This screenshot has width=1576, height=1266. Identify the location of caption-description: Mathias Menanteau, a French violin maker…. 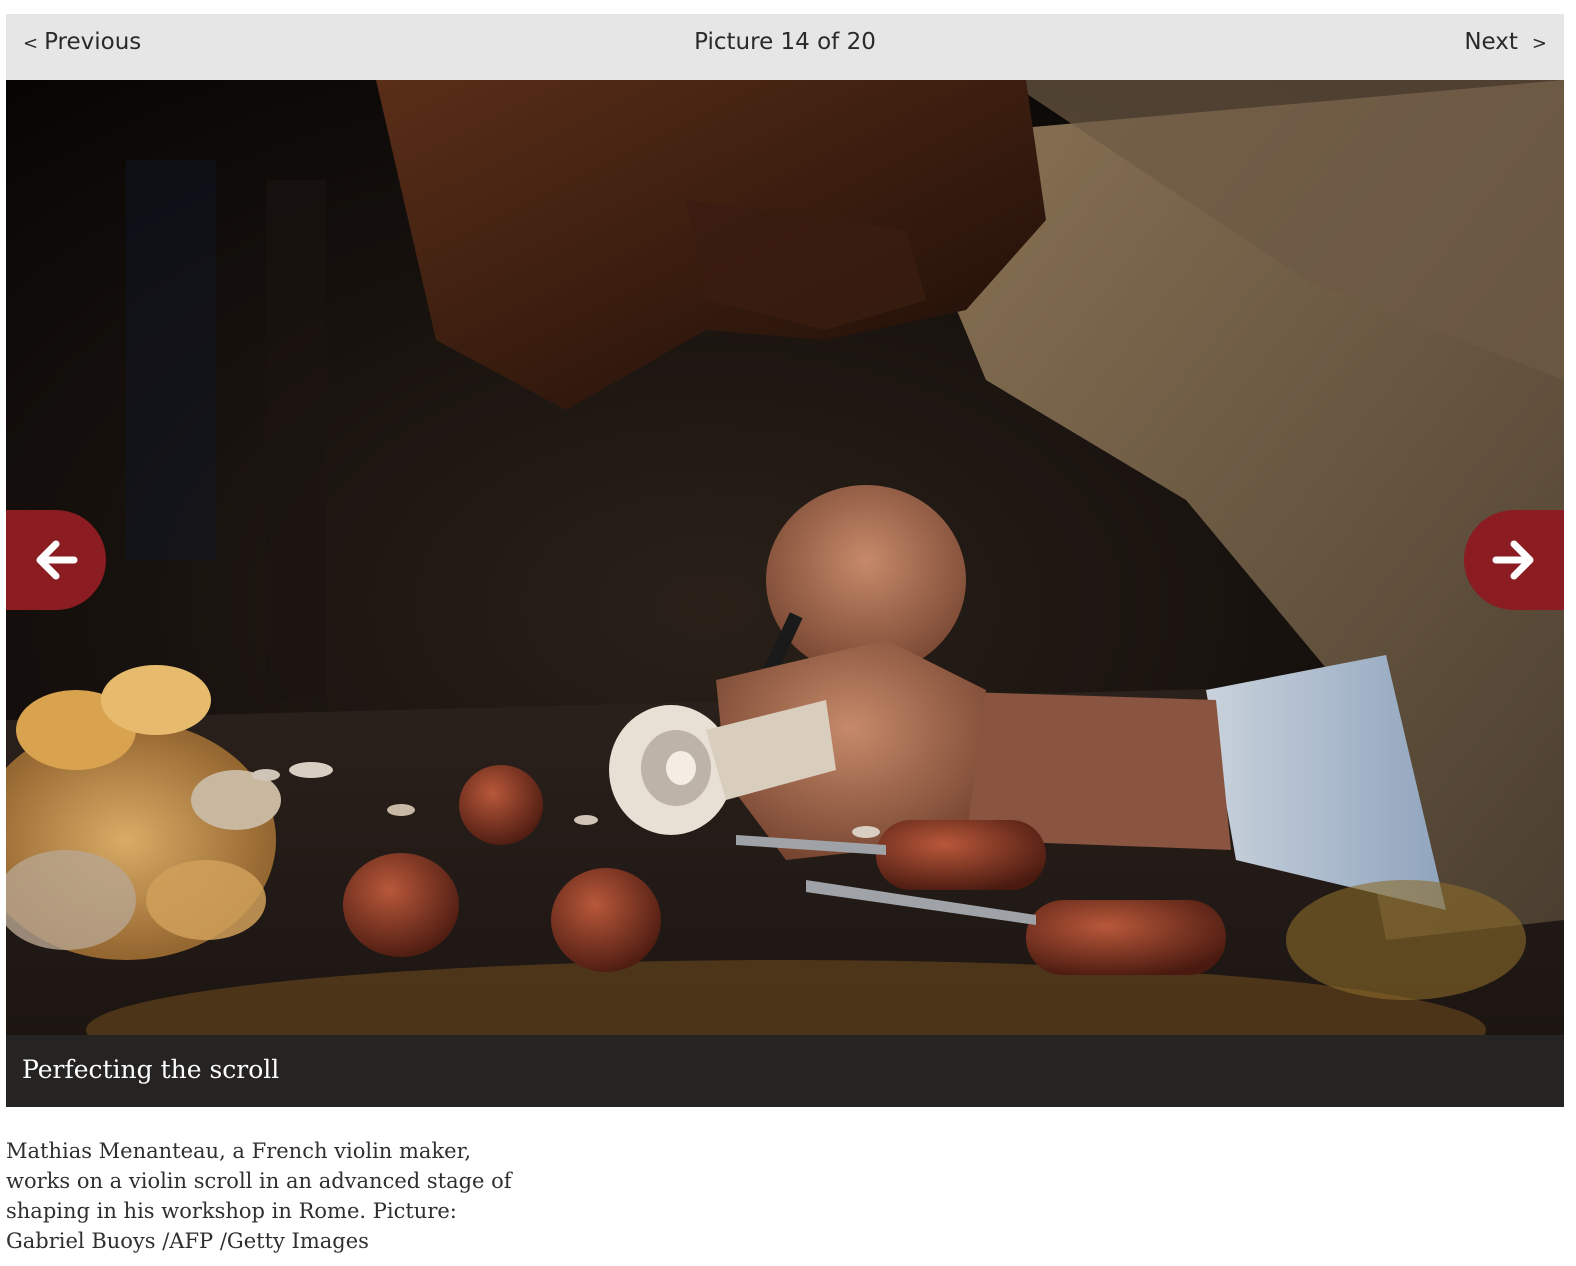
(259, 1196).